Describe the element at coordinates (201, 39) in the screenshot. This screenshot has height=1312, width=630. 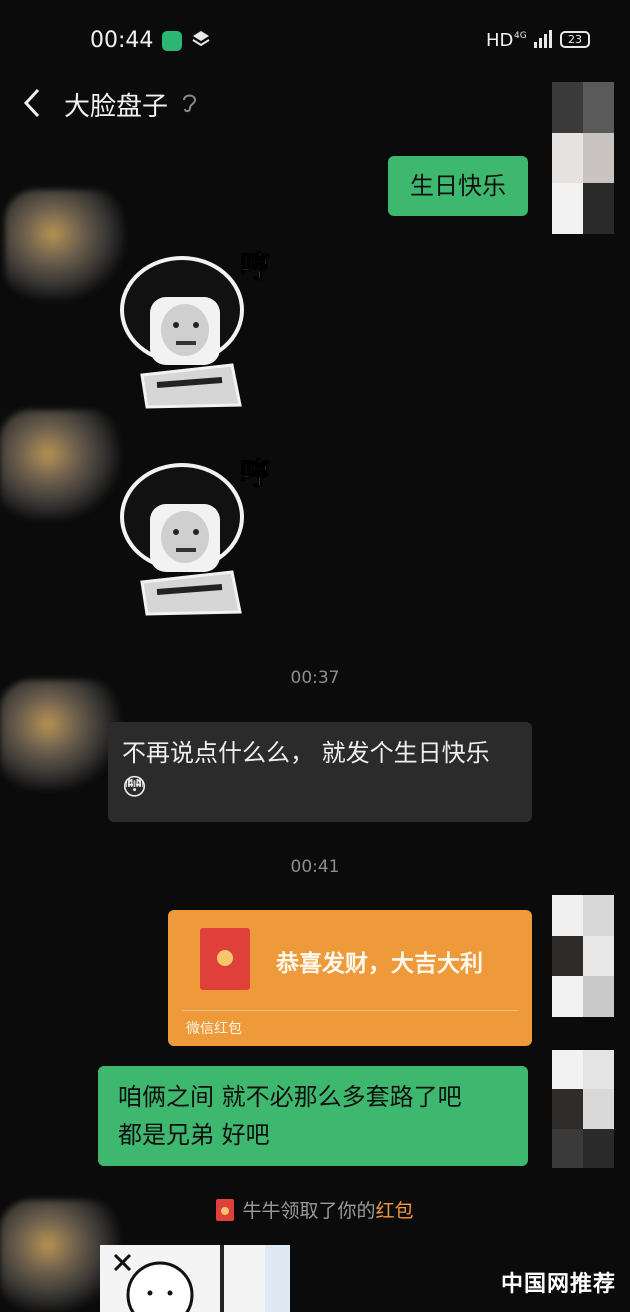
I see `layers-icon` at that location.